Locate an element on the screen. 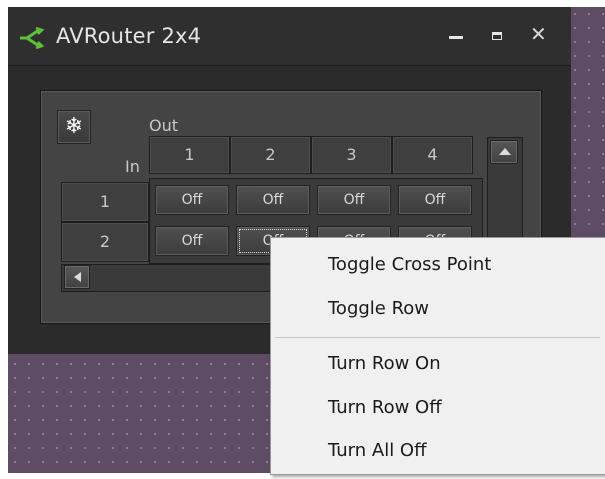 The image size is (605, 479). row-header-1: 1 is located at coordinates (105, 202).